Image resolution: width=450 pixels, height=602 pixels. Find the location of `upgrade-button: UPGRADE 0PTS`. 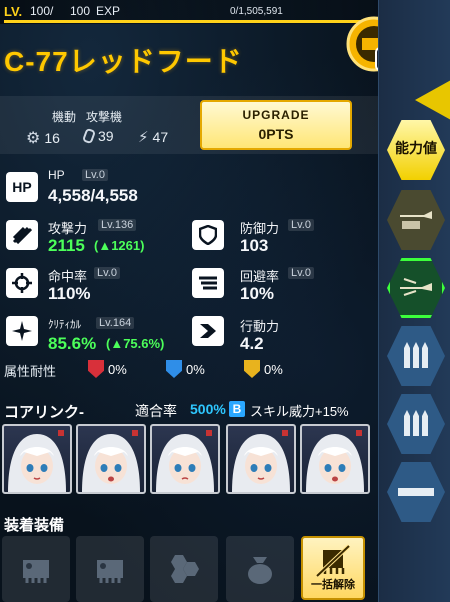

upgrade-button: UPGRADE 0PTS is located at coordinates (276, 125).